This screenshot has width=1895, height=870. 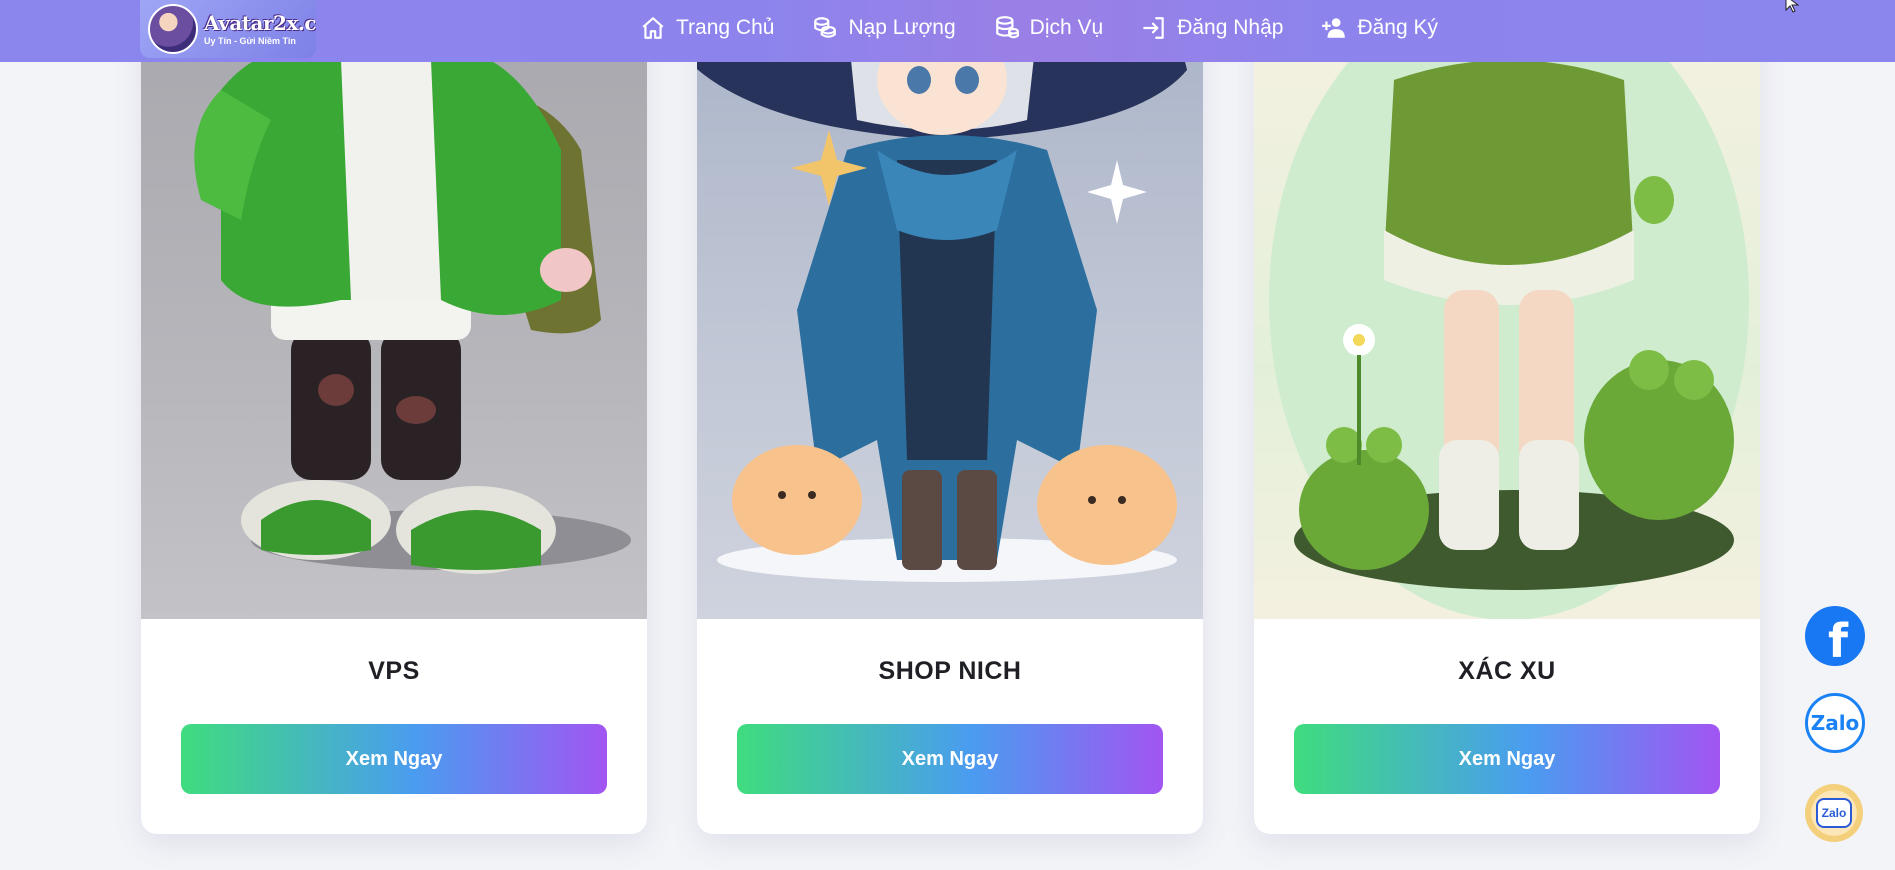 I want to click on nav-item-login: Đăng Nhập, so click(x=1212, y=28).